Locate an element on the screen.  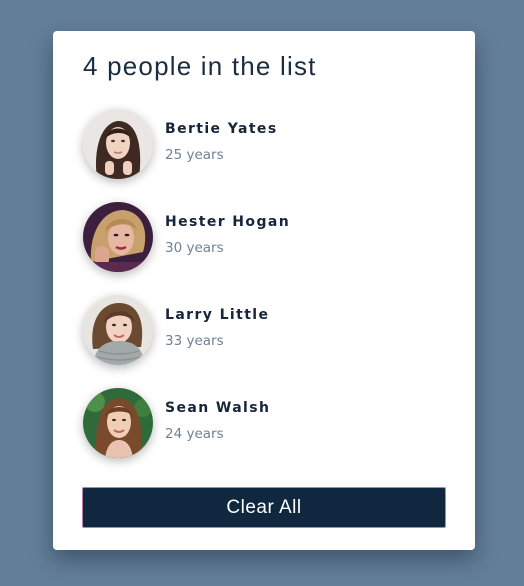
person-name: Hester Hogan is located at coordinates (228, 222).